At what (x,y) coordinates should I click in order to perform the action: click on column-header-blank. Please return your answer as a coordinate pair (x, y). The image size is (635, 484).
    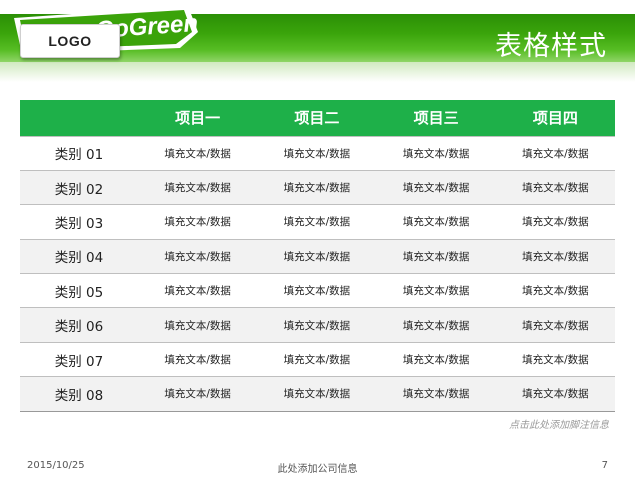
    Looking at the image, I should click on (79, 118).